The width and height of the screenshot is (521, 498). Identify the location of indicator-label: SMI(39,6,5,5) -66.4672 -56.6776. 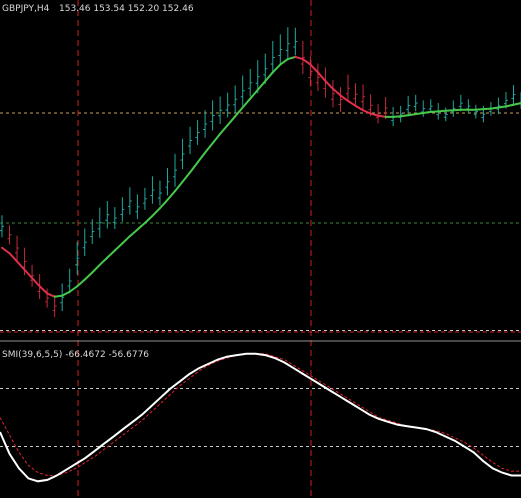
(75, 355).